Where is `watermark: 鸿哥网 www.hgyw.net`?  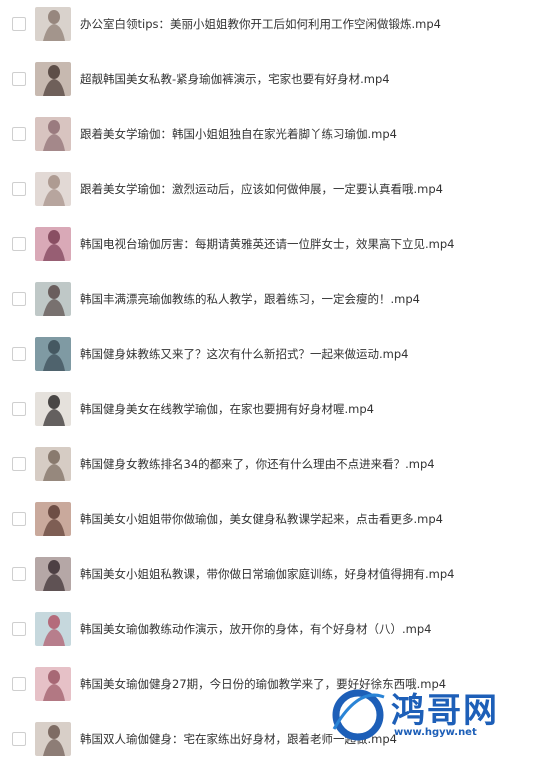
watermark: 鸿哥网 www.hgyw.net is located at coordinates (428, 713).